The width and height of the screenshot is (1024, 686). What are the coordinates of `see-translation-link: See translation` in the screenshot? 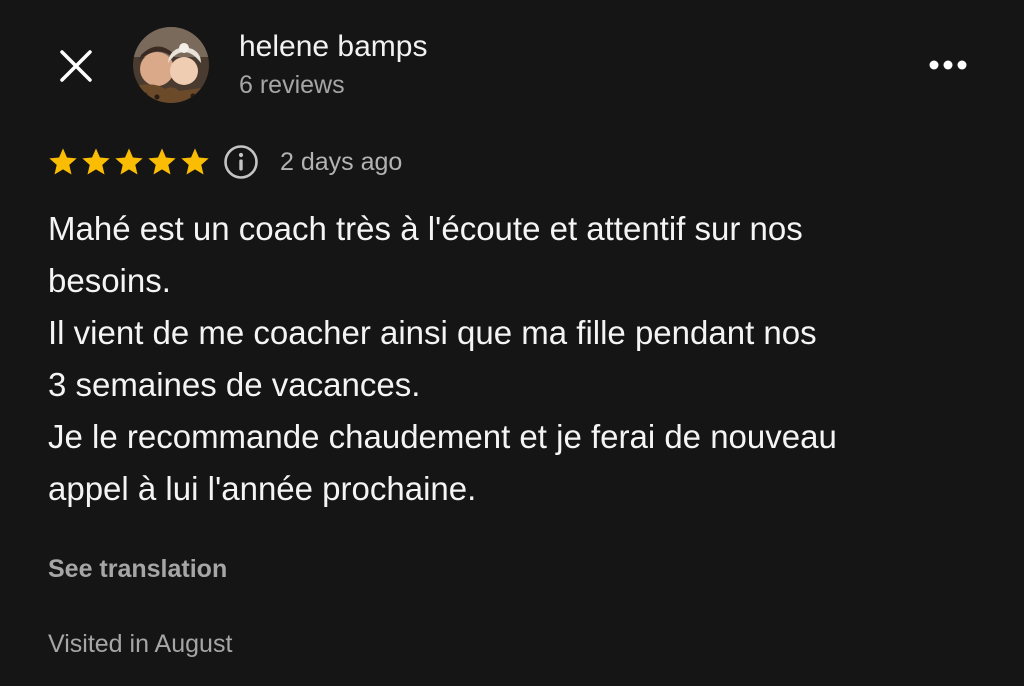 It's located at (137, 569).